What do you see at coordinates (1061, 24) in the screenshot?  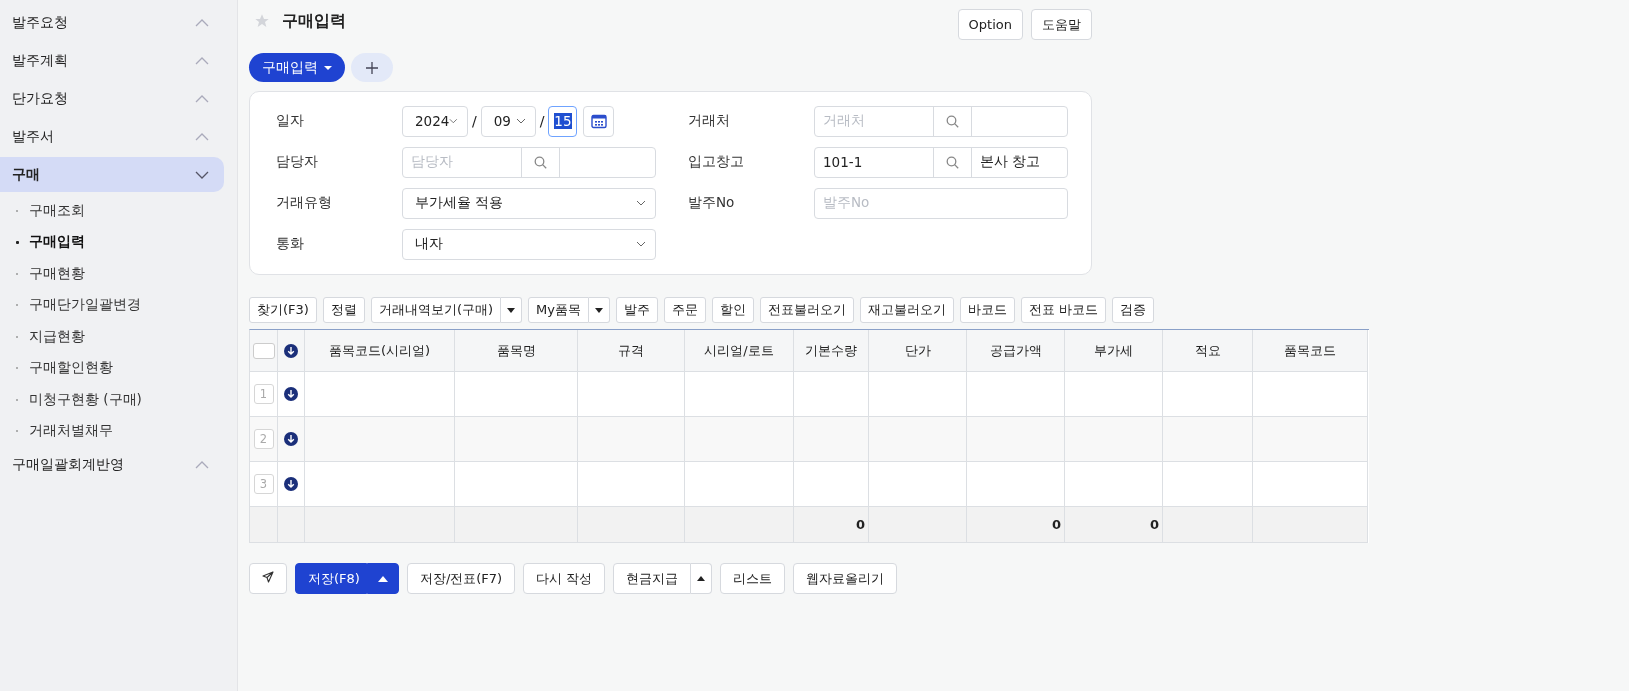 I see `header-button: 도움말` at bounding box center [1061, 24].